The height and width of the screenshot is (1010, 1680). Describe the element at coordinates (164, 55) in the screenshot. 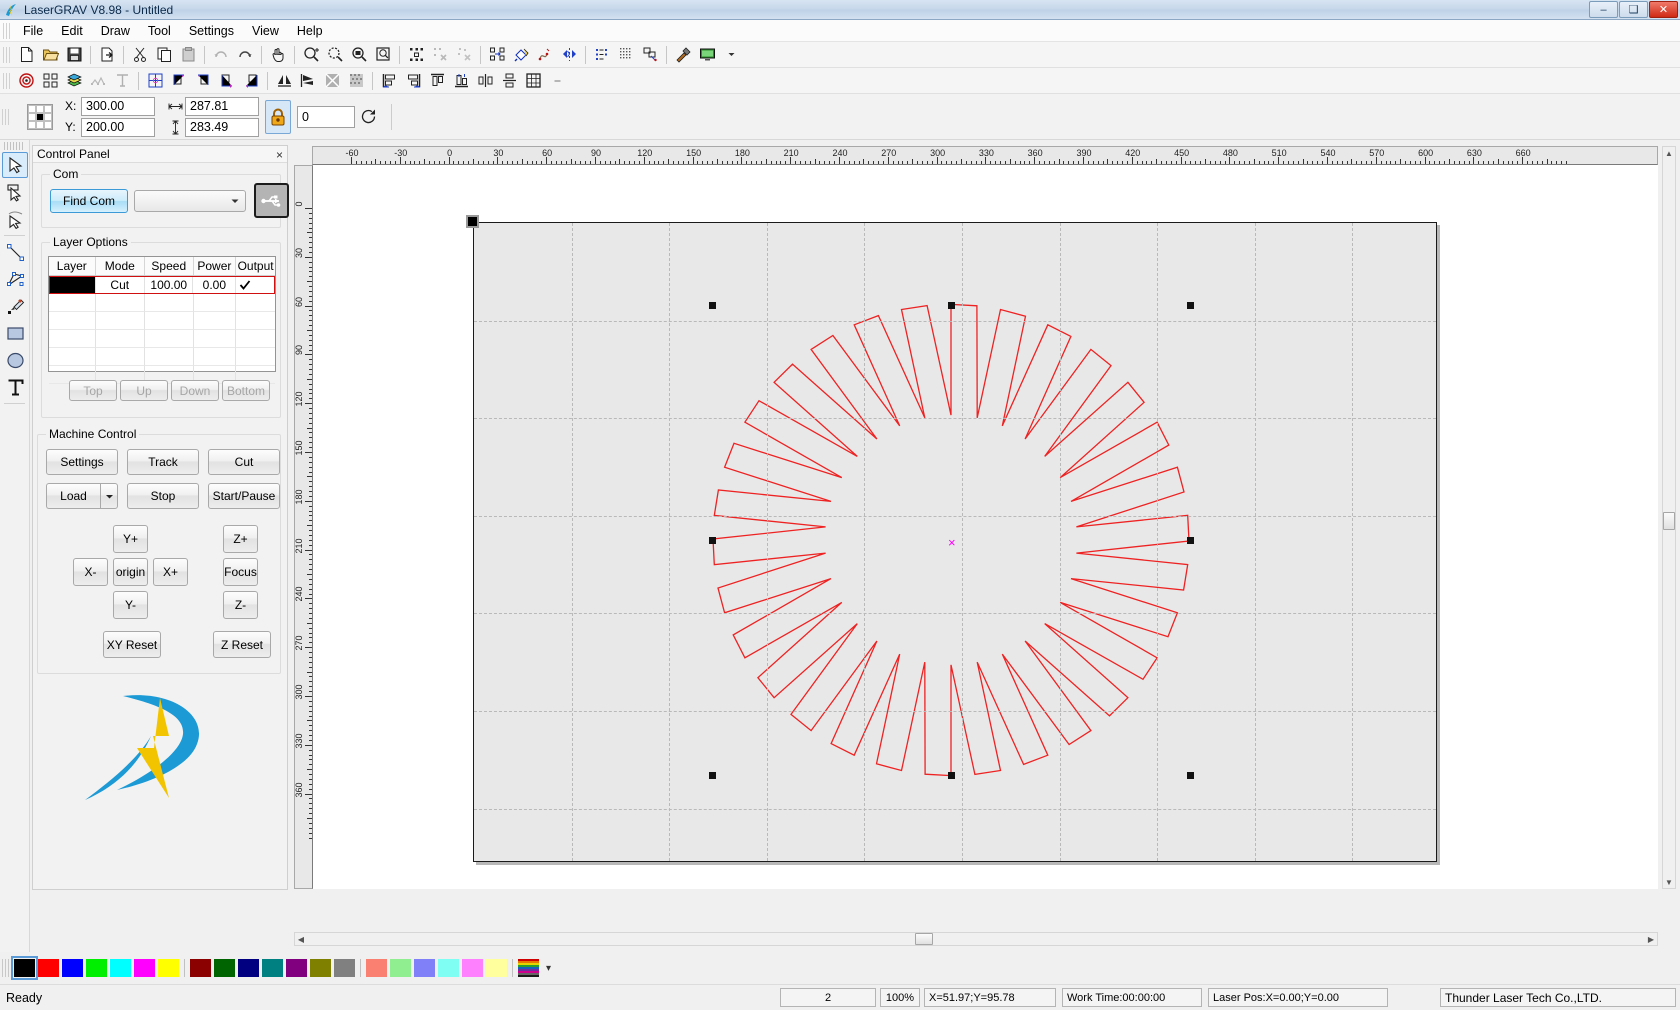

I see `copy-icon` at that location.